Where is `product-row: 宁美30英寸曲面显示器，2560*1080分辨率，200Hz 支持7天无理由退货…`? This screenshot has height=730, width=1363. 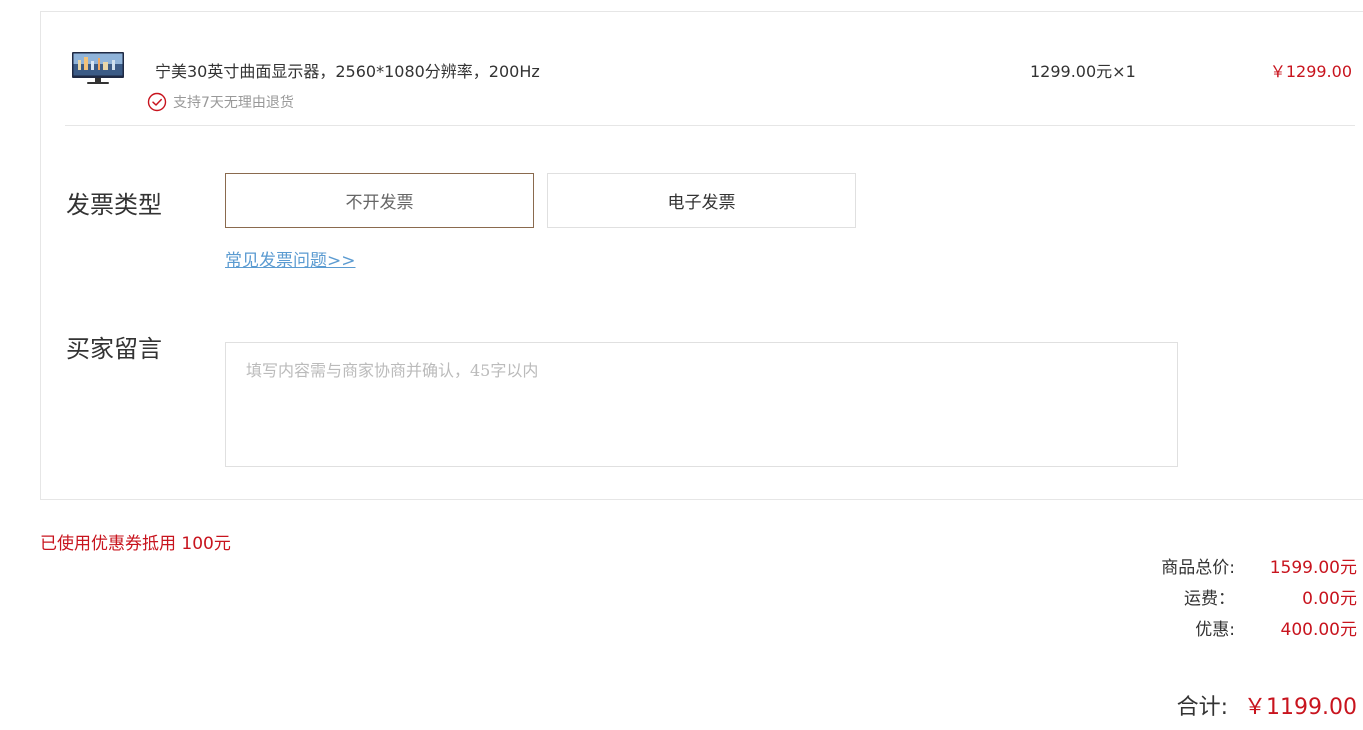
product-row: 宁美30英寸曲面显示器，2560*1080分辨率，200Hz 支持7天无理由退货… is located at coordinates (710, 69).